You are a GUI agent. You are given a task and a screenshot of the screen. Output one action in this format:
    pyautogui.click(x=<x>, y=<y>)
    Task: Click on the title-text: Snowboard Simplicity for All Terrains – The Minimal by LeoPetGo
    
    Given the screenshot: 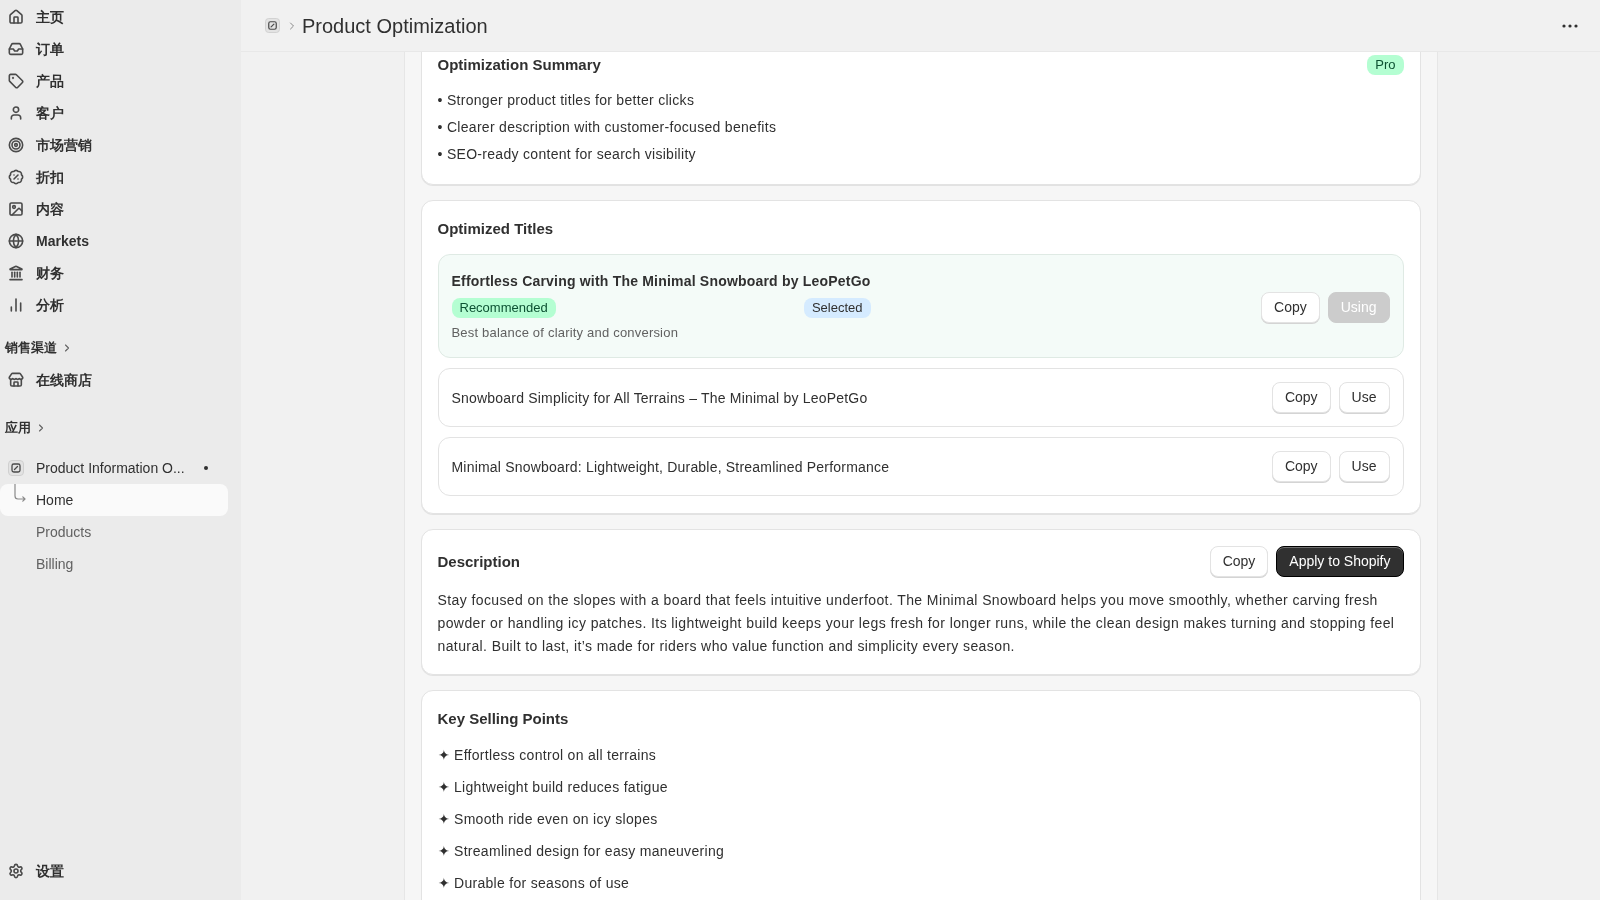 What is the action you would take?
    pyautogui.click(x=659, y=398)
    